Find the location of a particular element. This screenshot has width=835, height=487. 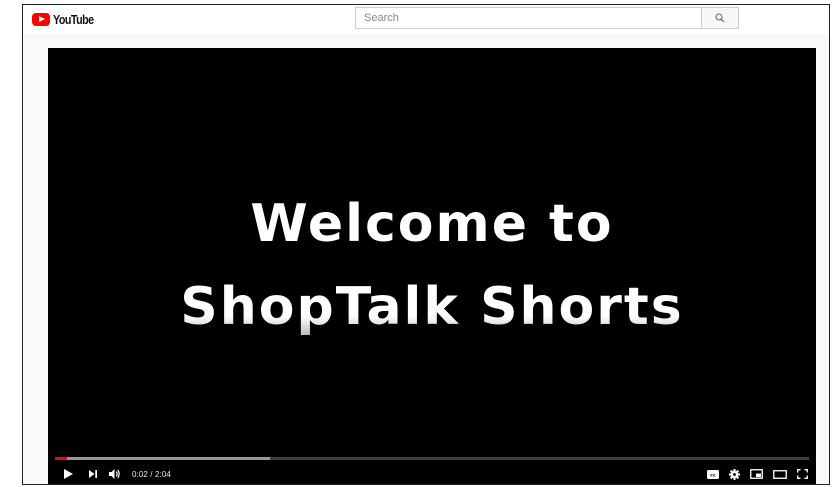

play-button is located at coordinates (68, 473).